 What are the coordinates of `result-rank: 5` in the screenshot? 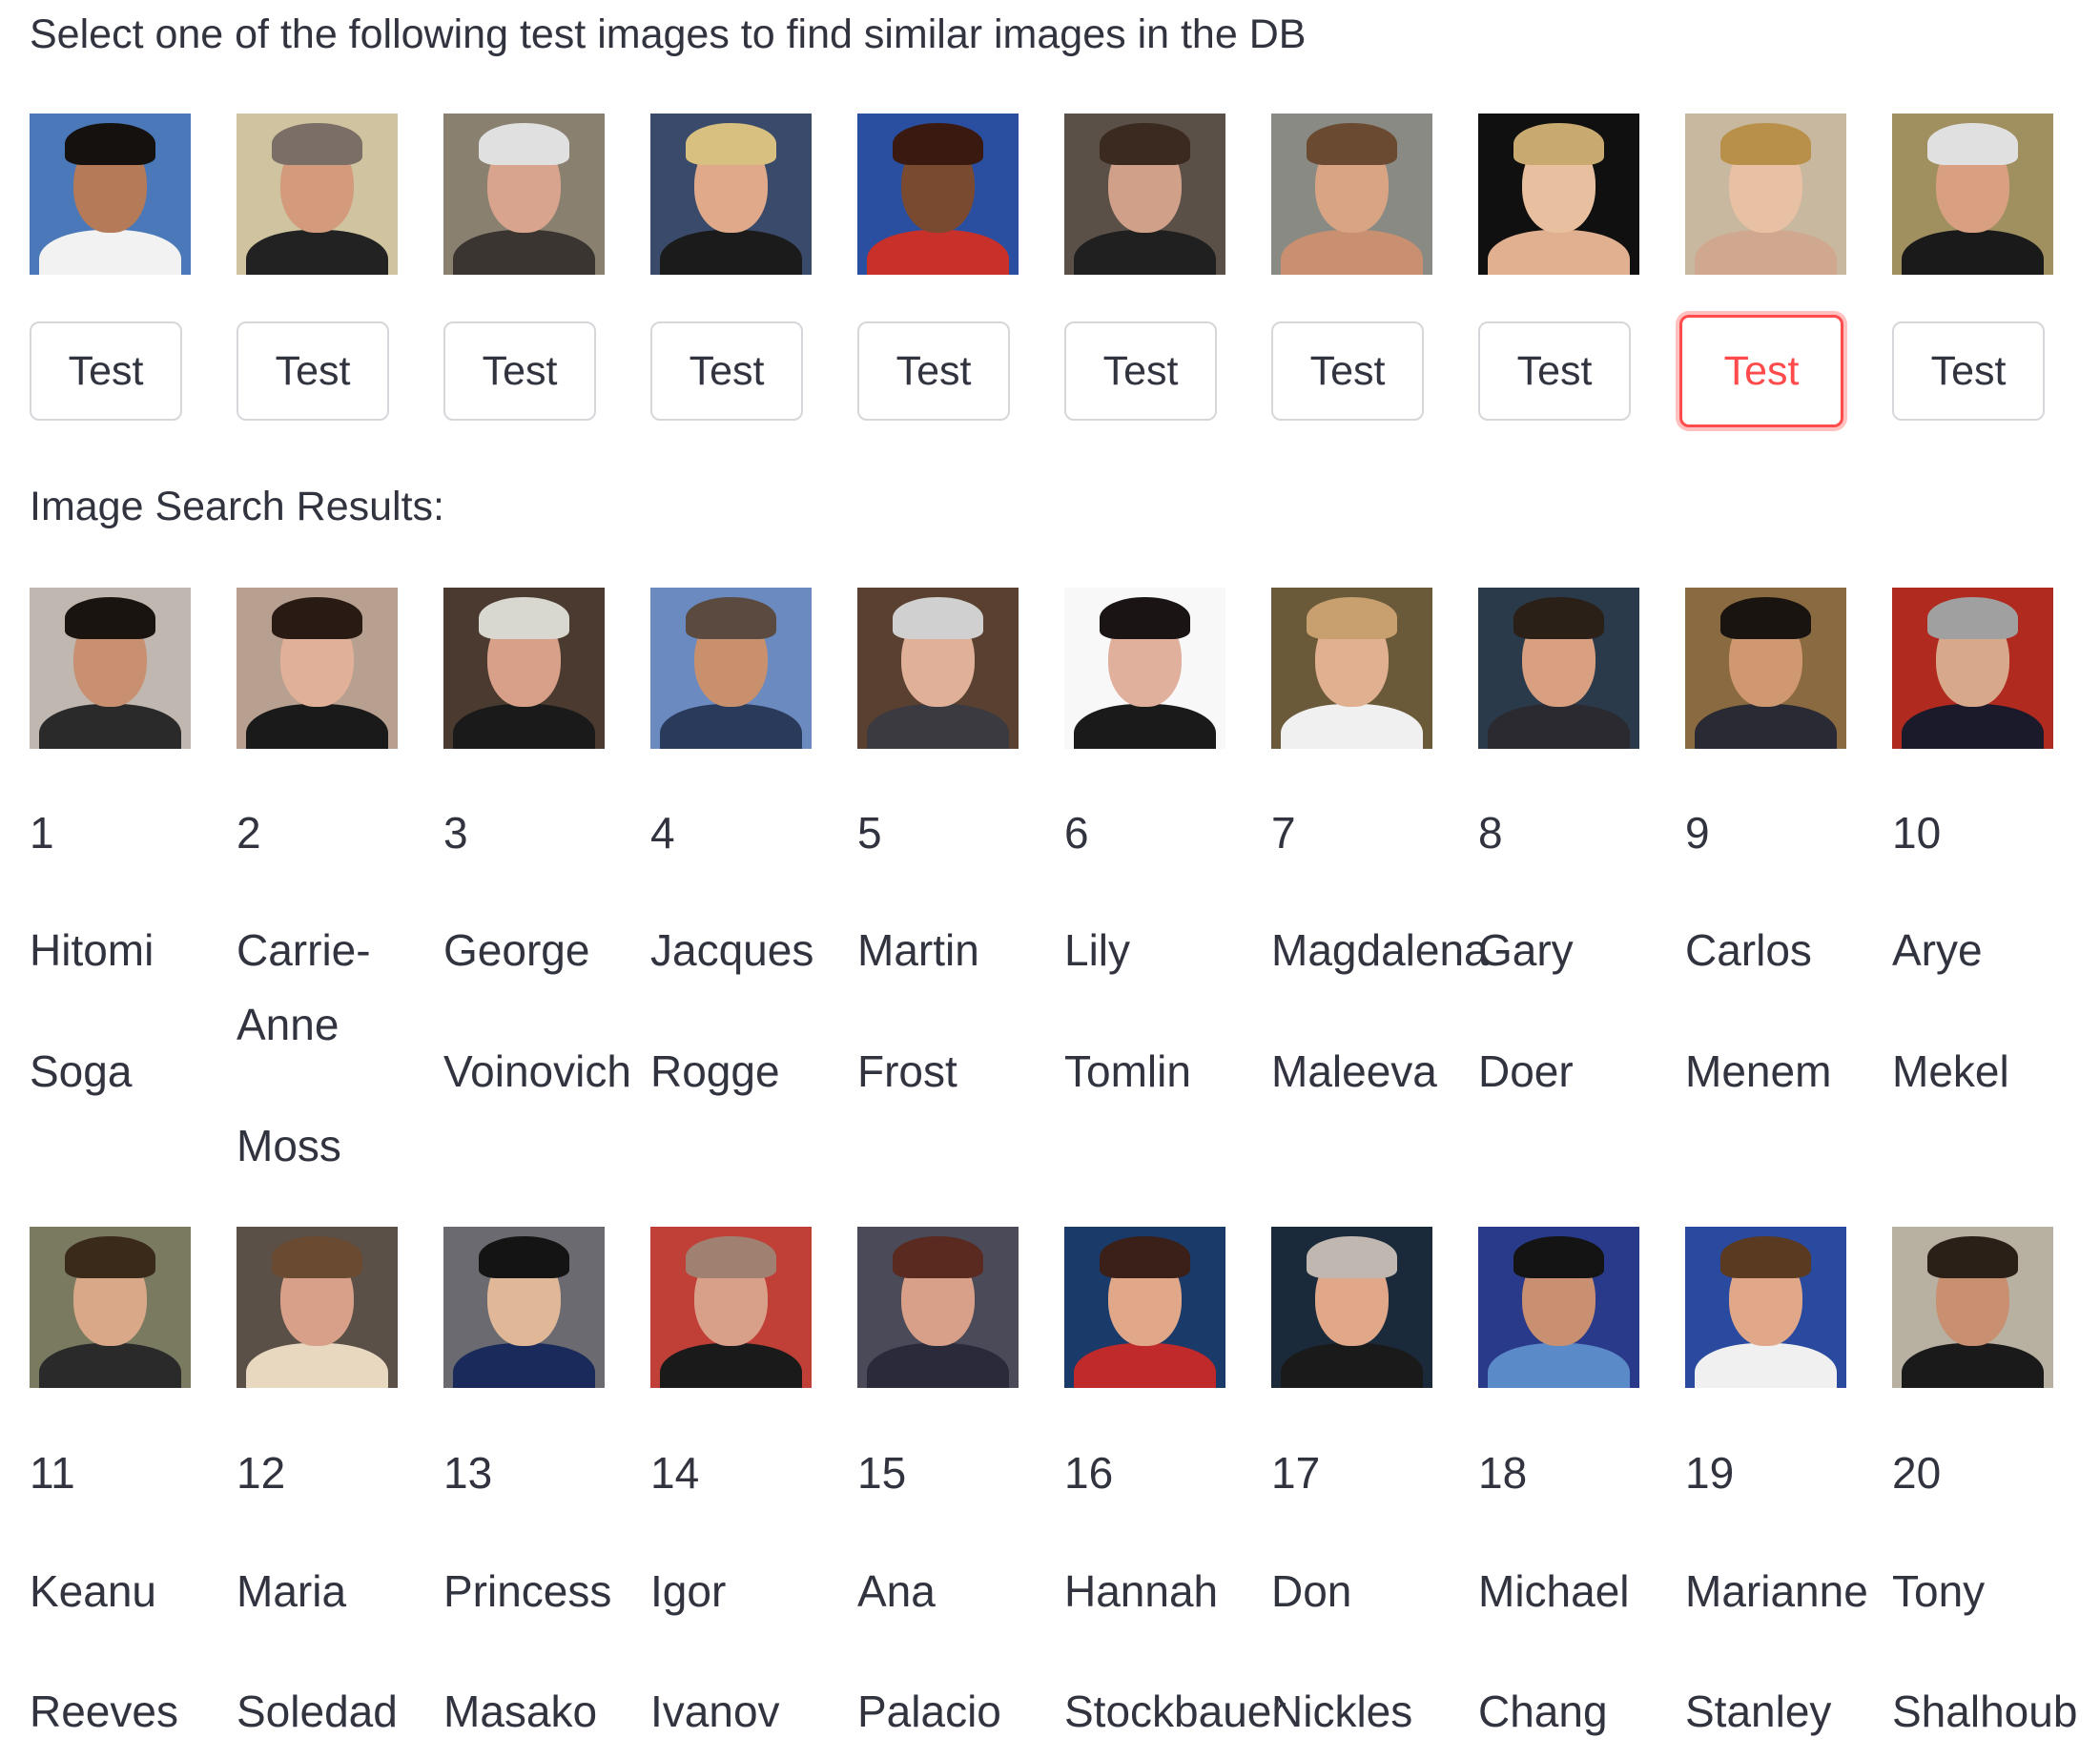 It's located at (869, 833).